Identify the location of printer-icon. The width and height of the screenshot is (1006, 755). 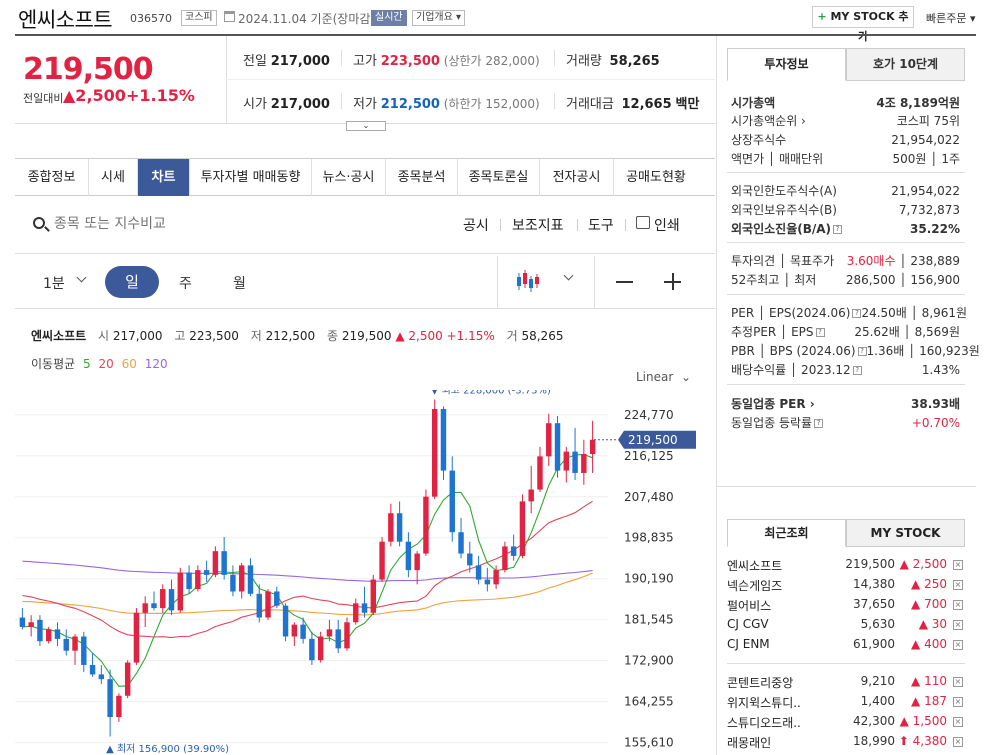
(643, 222).